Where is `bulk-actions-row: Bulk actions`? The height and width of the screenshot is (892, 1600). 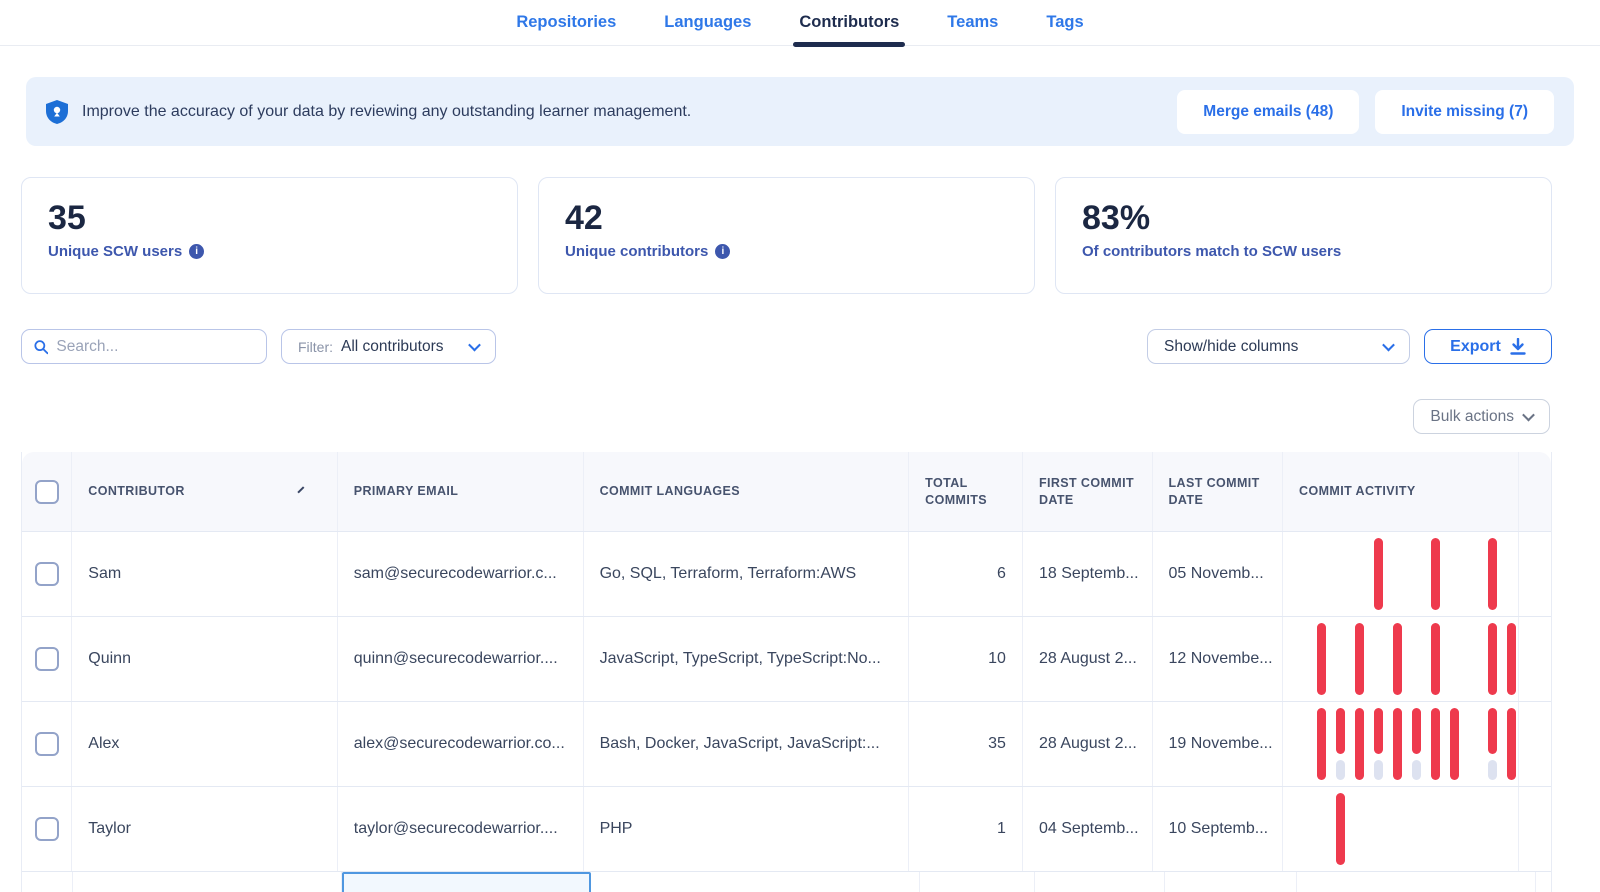 bulk-actions-row: Bulk actions is located at coordinates (775, 416).